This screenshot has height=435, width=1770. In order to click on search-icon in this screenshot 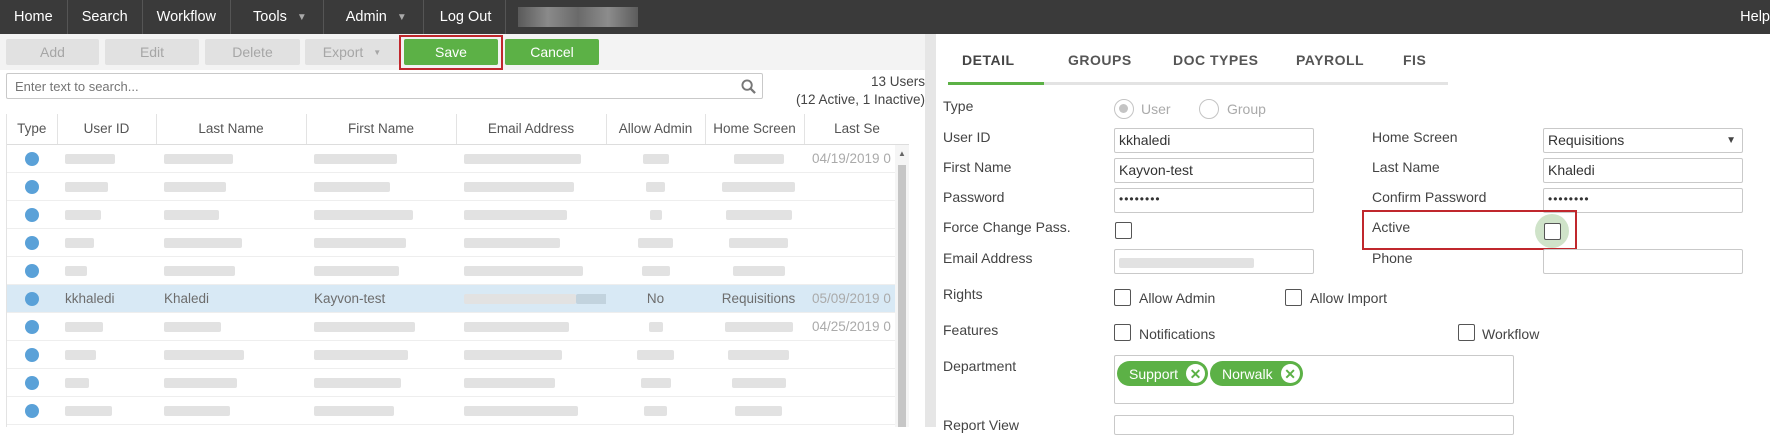, I will do `click(748, 86)`.